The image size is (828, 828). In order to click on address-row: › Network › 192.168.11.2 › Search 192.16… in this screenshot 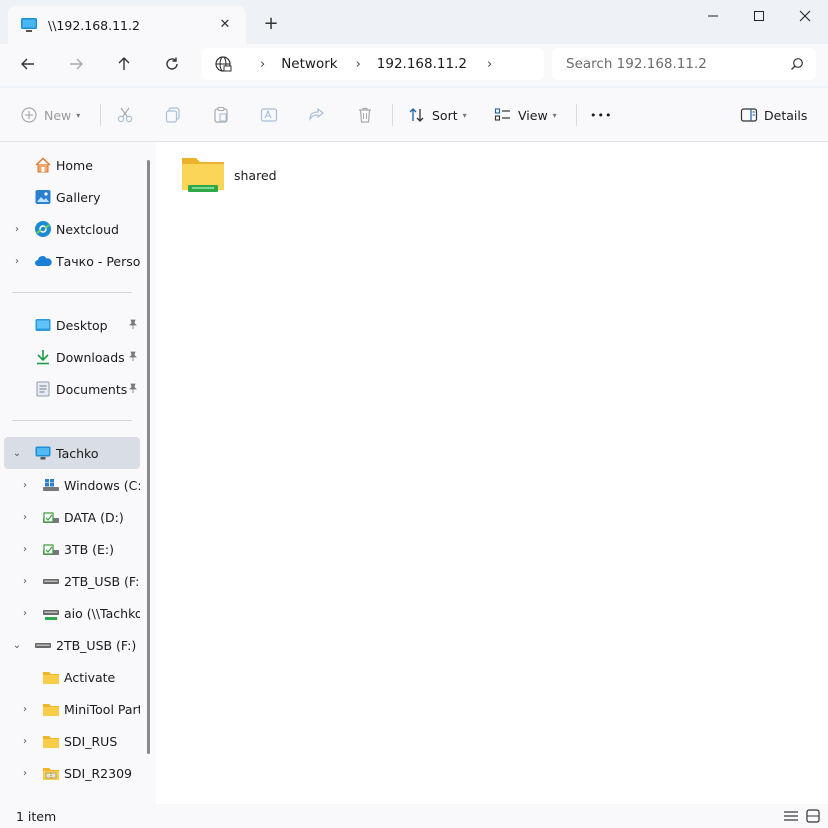, I will do `click(414, 65)`.